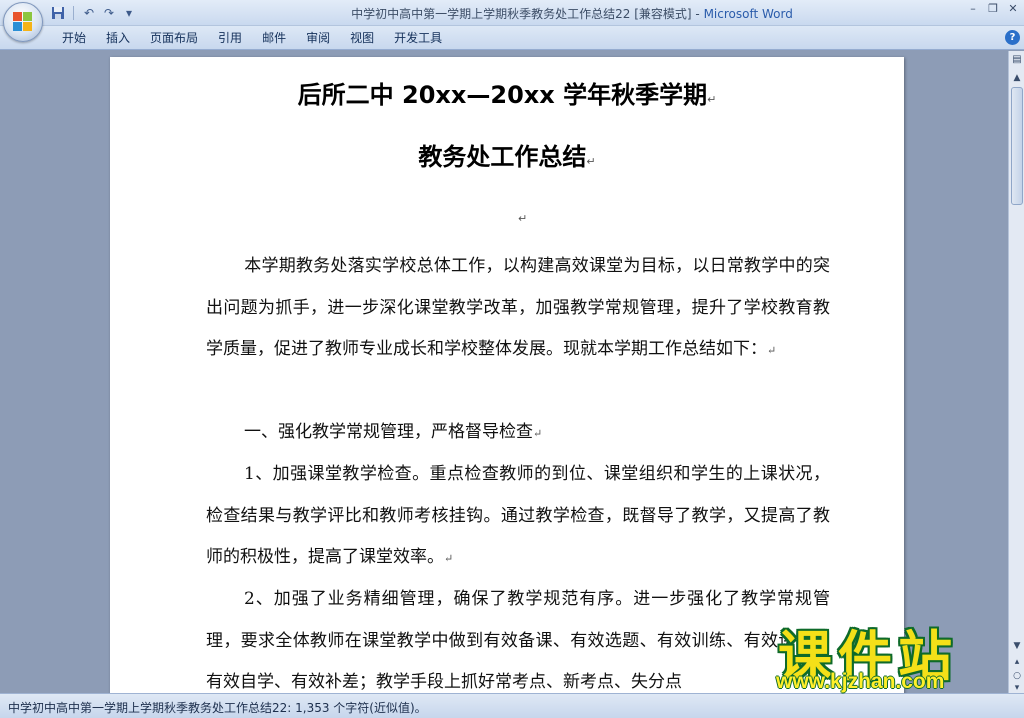 The height and width of the screenshot is (718, 1024). Describe the element at coordinates (892, 654) in the screenshot. I see `watermark-logo: 课件站 www.kjzhan.com` at that location.